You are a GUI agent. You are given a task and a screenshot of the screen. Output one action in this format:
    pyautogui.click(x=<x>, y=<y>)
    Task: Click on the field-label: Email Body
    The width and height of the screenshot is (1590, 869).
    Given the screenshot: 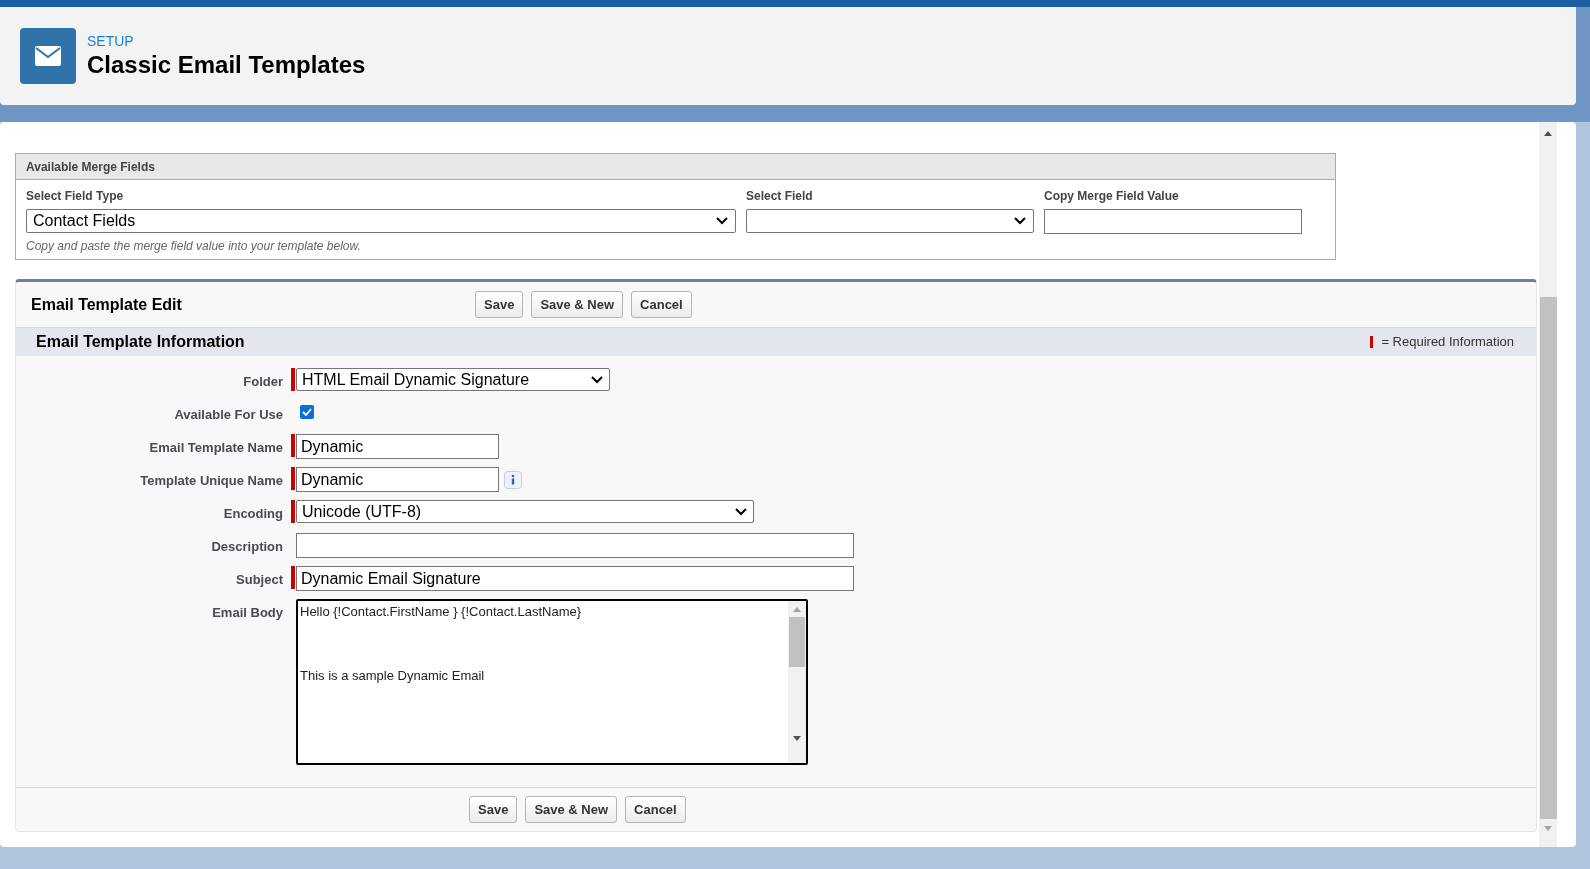 What is the action you would take?
    pyautogui.click(x=247, y=612)
    